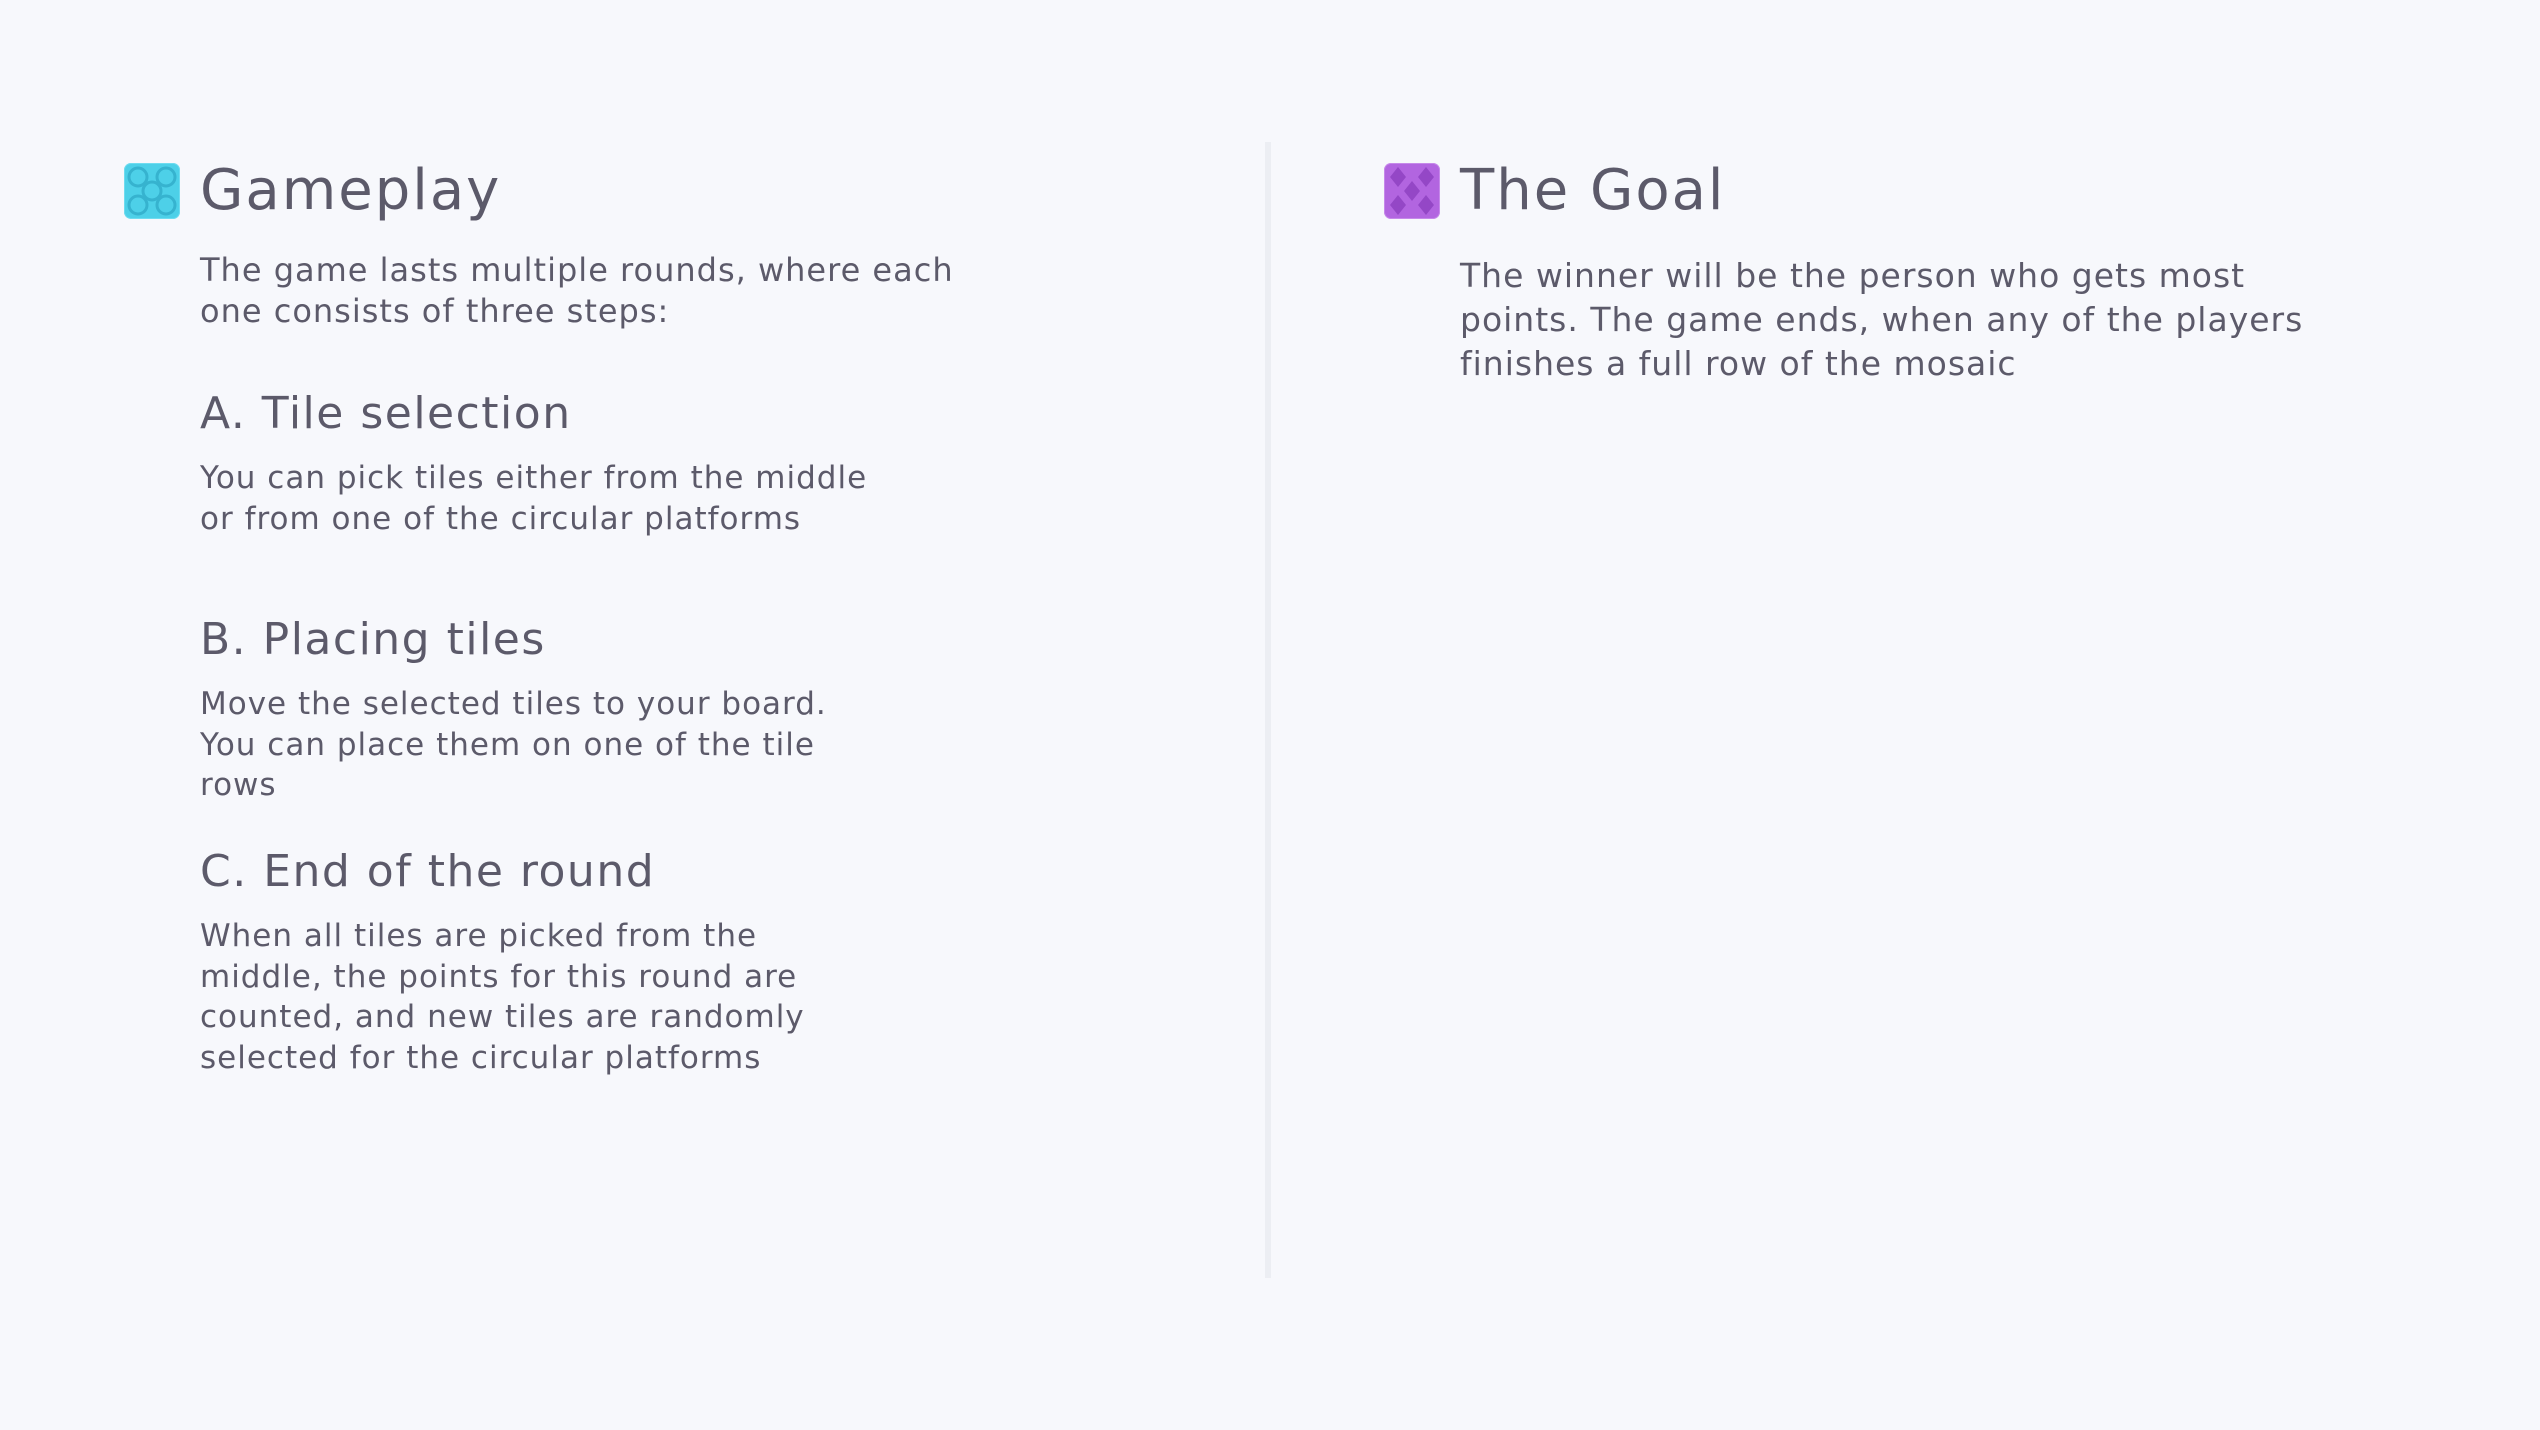 The width and height of the screenshot is (2540, 1430). I want to click on step-title: B. Placing tiles, so click(373, 639).